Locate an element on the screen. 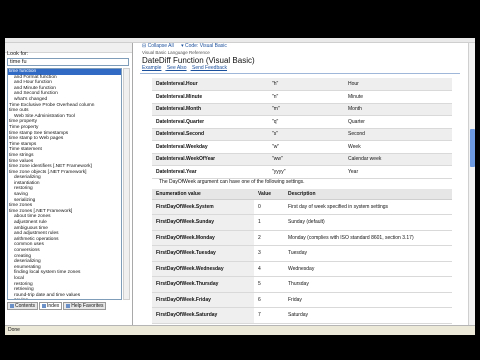 The width and height of the screenshot is (480, 360). tab-help-favorites: Help Favorites is located at coordinates (85, 306).